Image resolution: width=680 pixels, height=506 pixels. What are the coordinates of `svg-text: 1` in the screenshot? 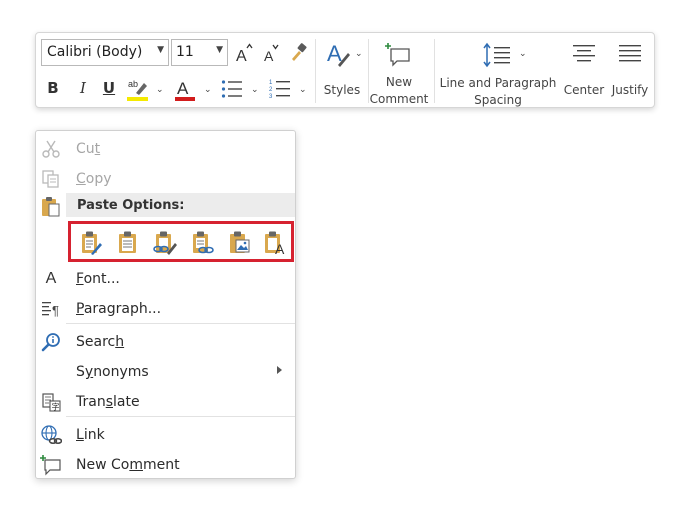 It's located at (271, 83).